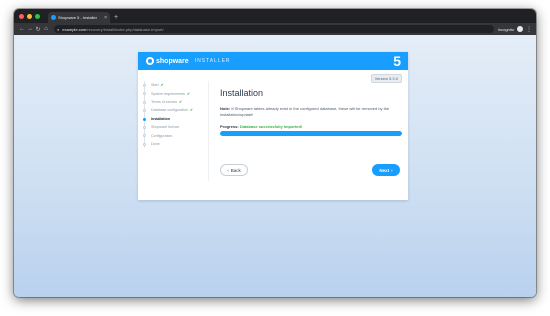 Image resolution: width=550 pixels, height=316 pixels. Describe the element at coordinates (229, 126) in the screenshot. I see `progress-label: Progress:` at that location.